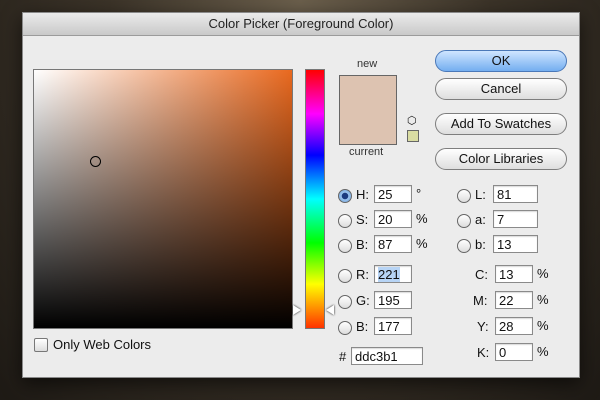 This screenshot has height=400, width=600. Describe the element at coordinates (543, 273) in the screenshot. I see `c-unit: %` at that location.